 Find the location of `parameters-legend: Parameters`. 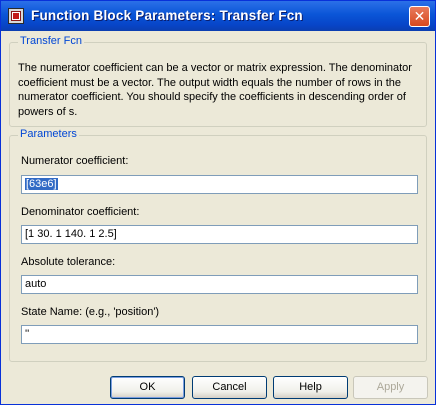

parameters-legend: Parameters is located at coordinates (48, 134).